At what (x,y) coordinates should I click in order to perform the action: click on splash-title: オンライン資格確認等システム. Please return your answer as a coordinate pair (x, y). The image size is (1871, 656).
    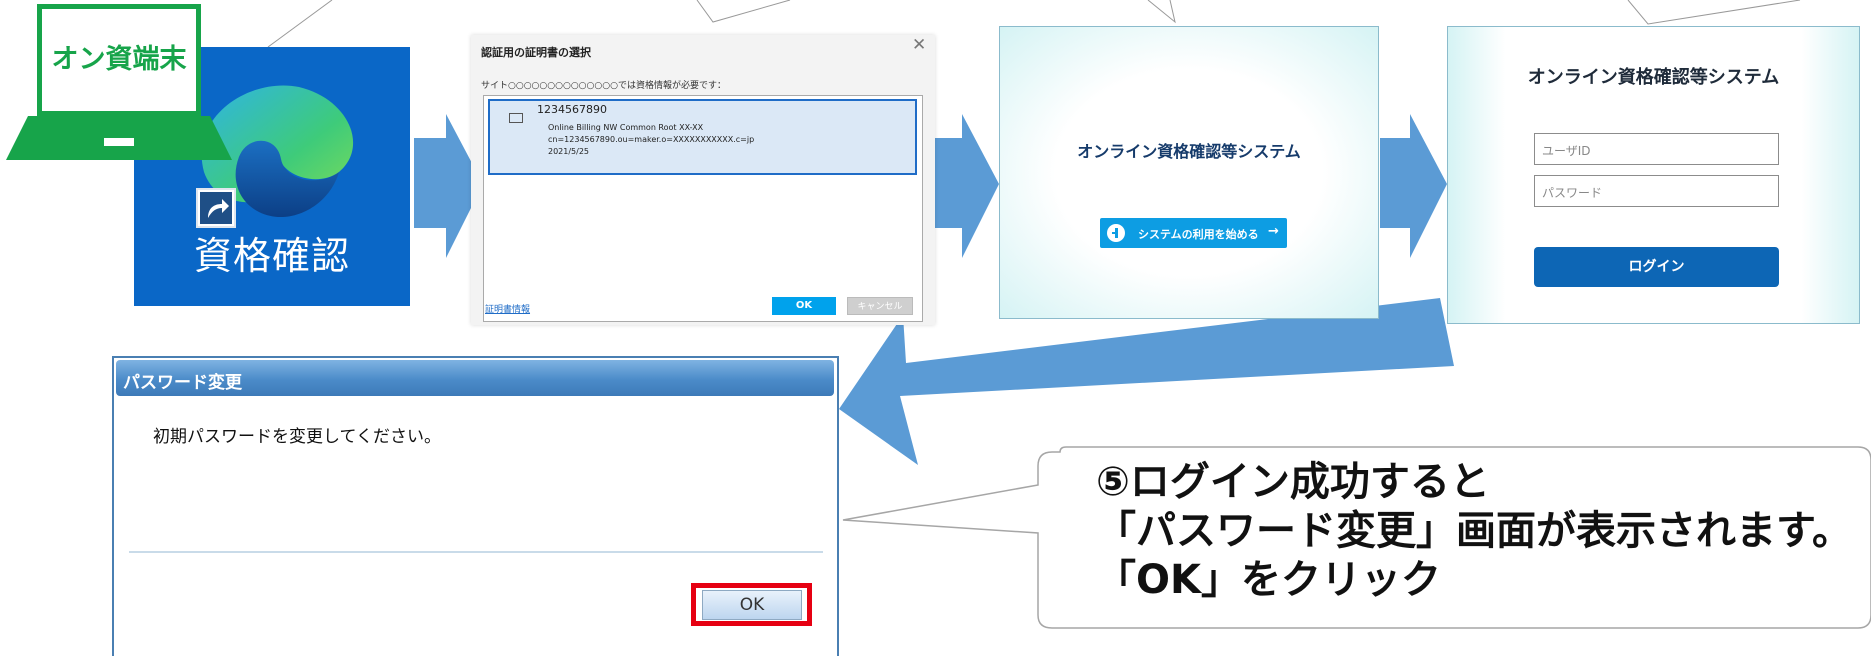
    Looking at the image, I should click on (1189, 151).